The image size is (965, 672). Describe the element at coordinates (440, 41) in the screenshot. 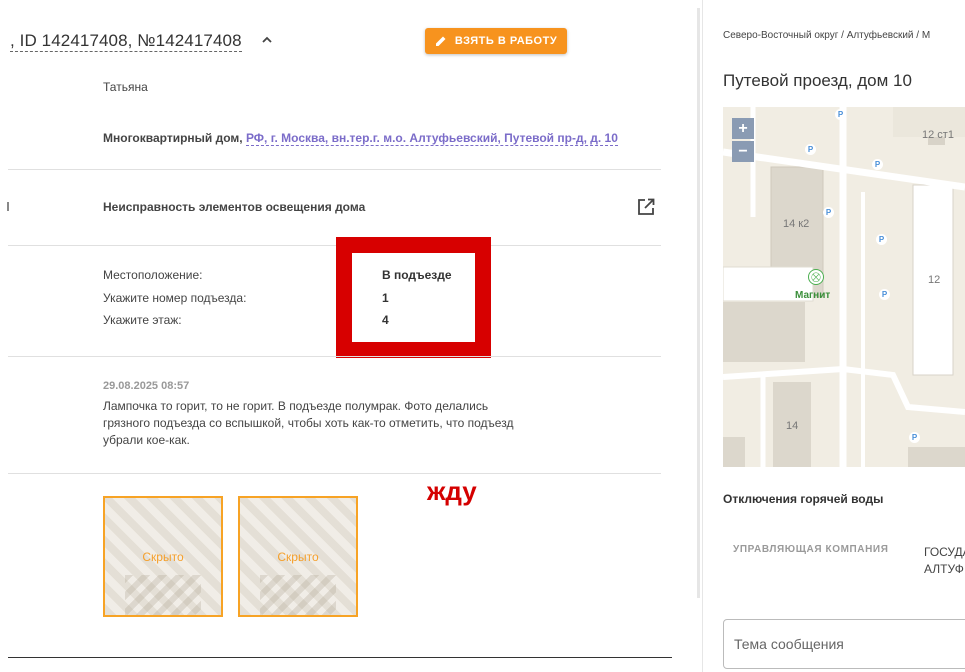

I see `pencil-icon` at that location.